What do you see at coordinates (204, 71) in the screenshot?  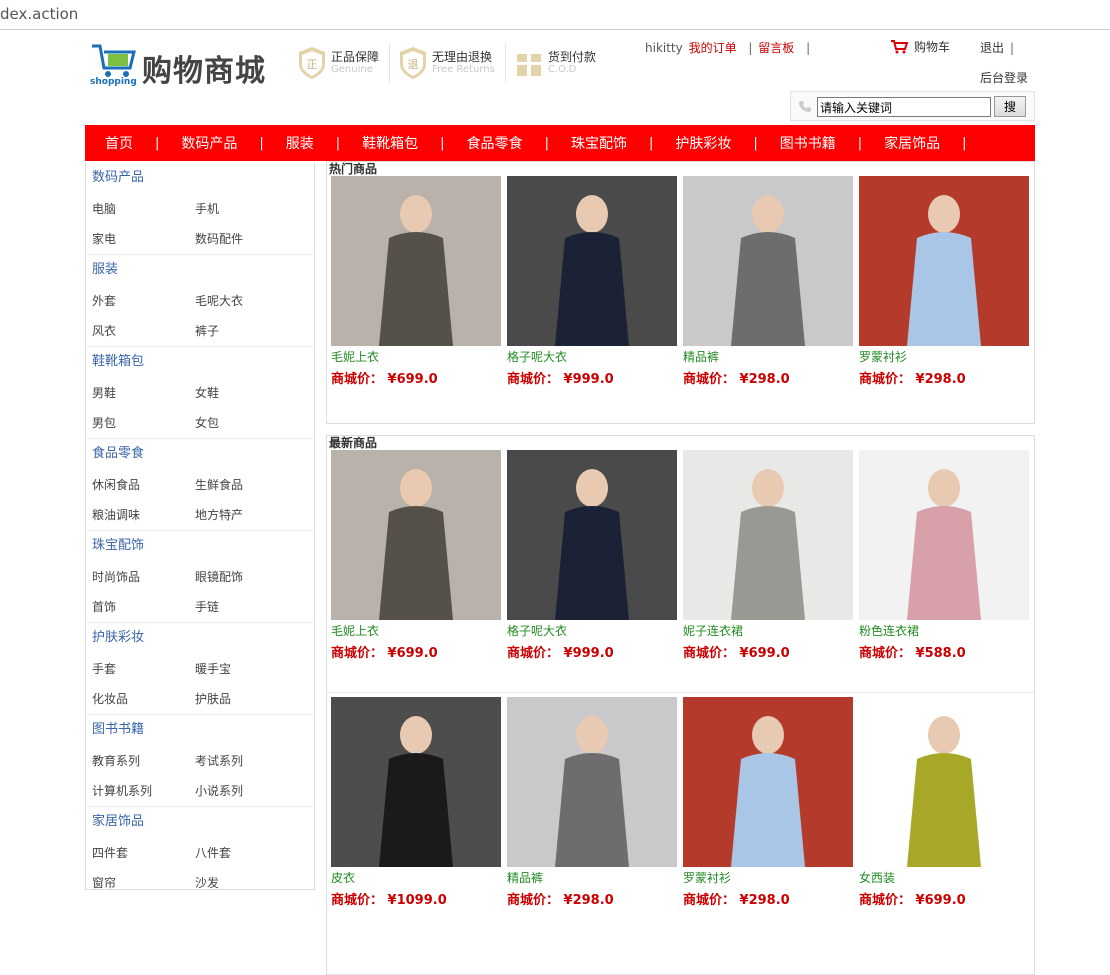 I see `logo-title: 购物商城` at bounding box center [204, 71].